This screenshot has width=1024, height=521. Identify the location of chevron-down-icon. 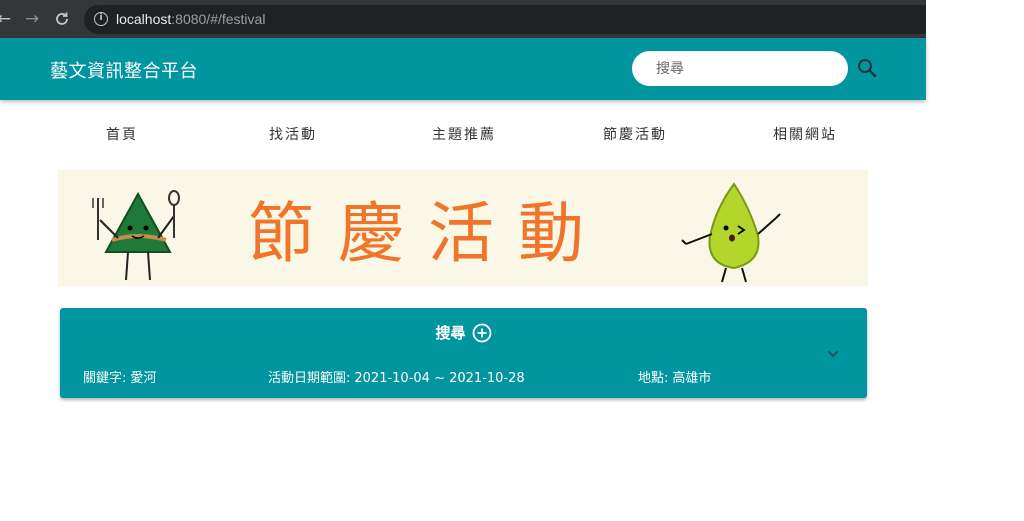
(833, 353).